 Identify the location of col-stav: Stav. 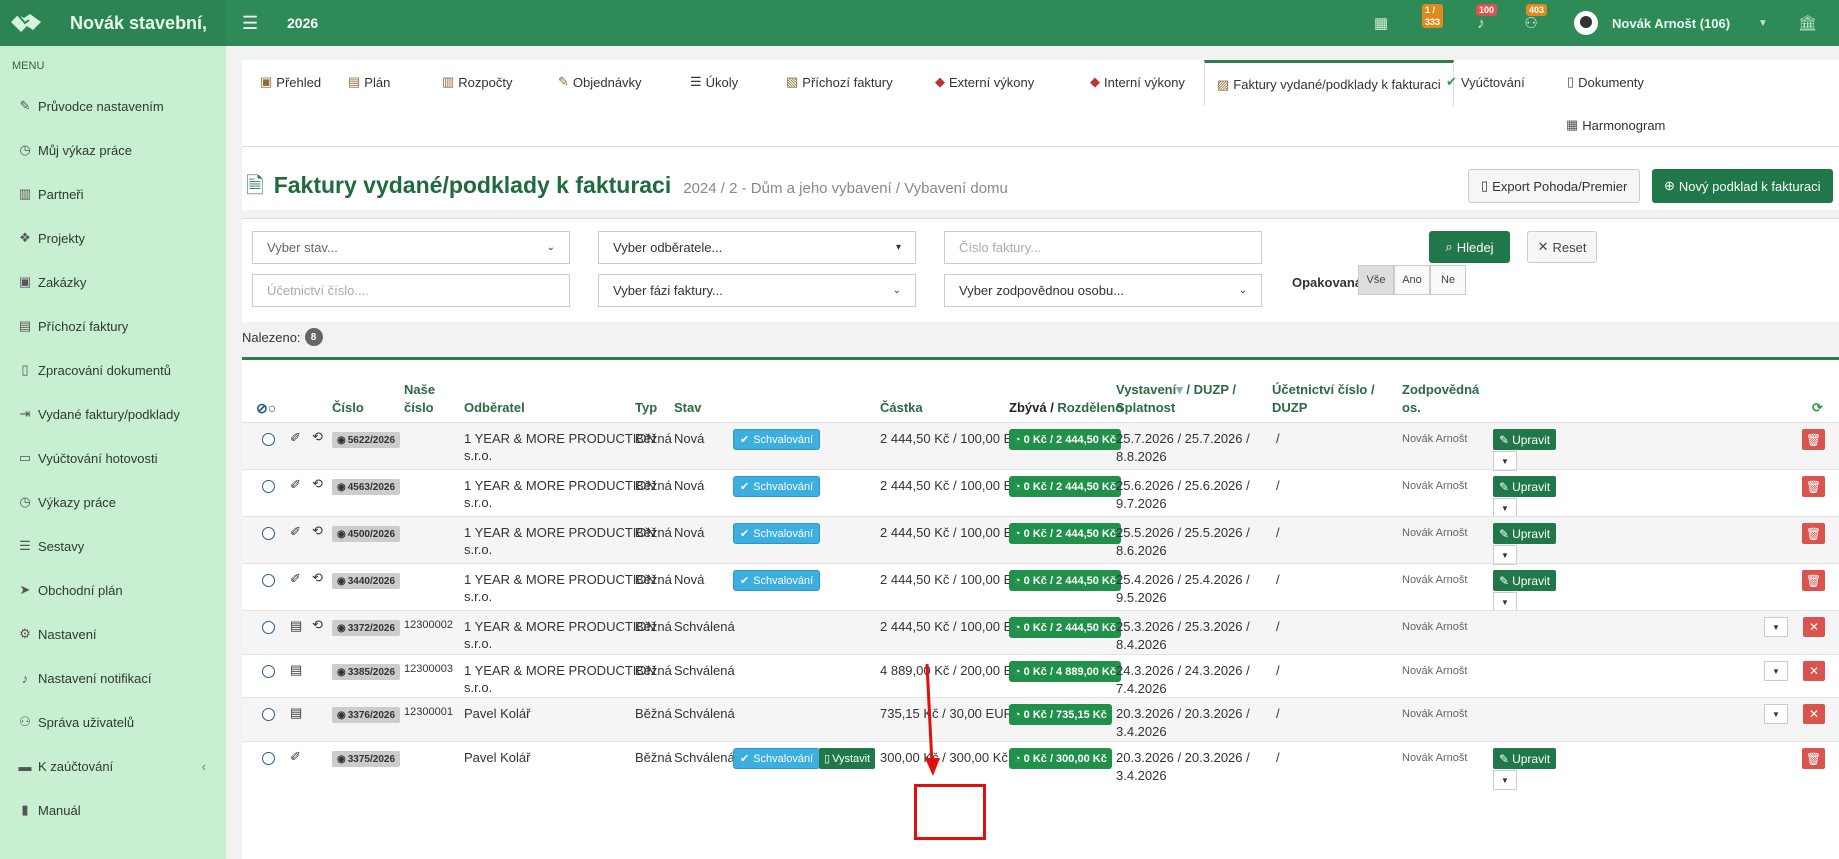
(687, 407).